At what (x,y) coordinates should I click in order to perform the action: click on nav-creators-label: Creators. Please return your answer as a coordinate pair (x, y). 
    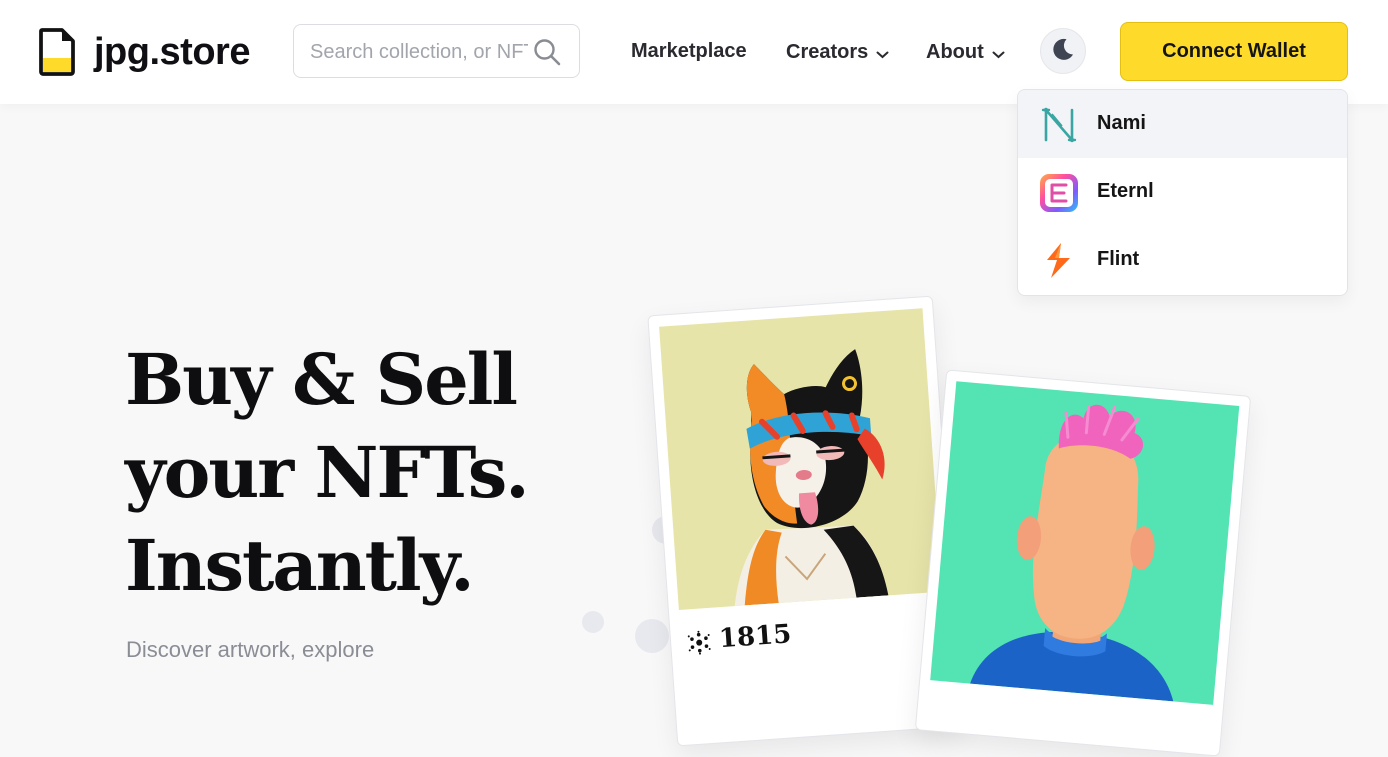
    Looking at the image, I should click on (827, 52).